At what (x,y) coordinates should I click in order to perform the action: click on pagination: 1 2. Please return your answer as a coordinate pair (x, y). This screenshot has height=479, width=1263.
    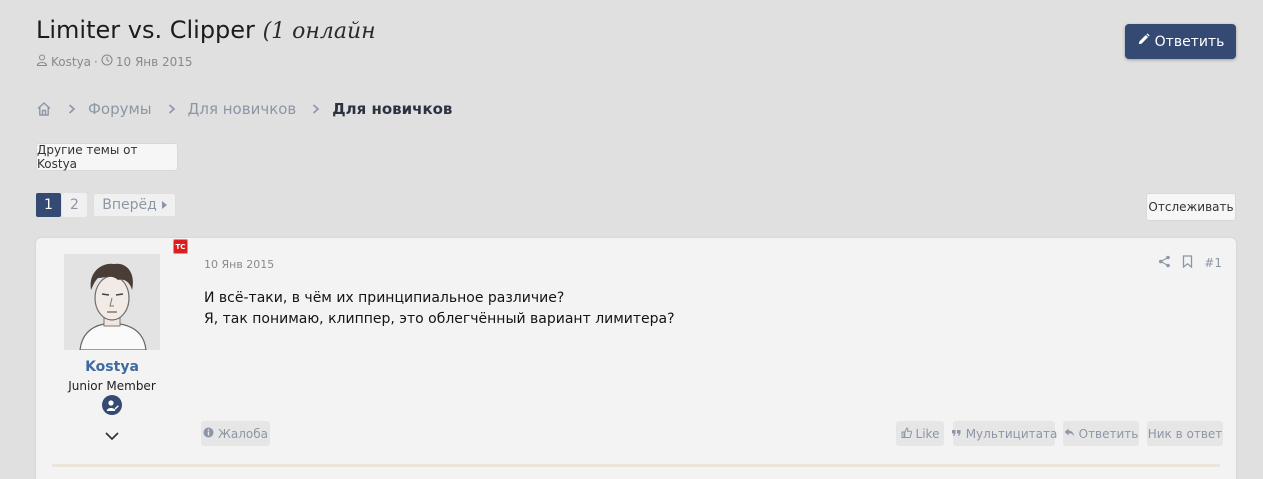
    Looking at the image, I should click on (61, 205).